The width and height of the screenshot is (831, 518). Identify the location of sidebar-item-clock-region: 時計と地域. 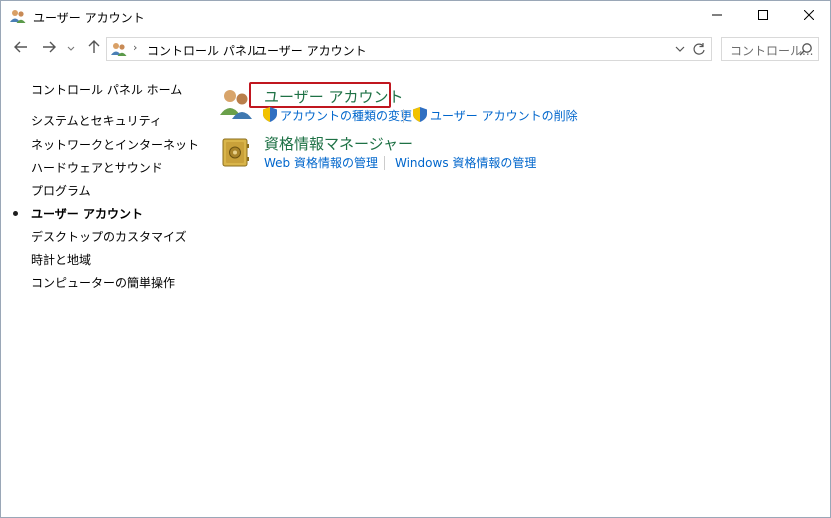
(61, 259).